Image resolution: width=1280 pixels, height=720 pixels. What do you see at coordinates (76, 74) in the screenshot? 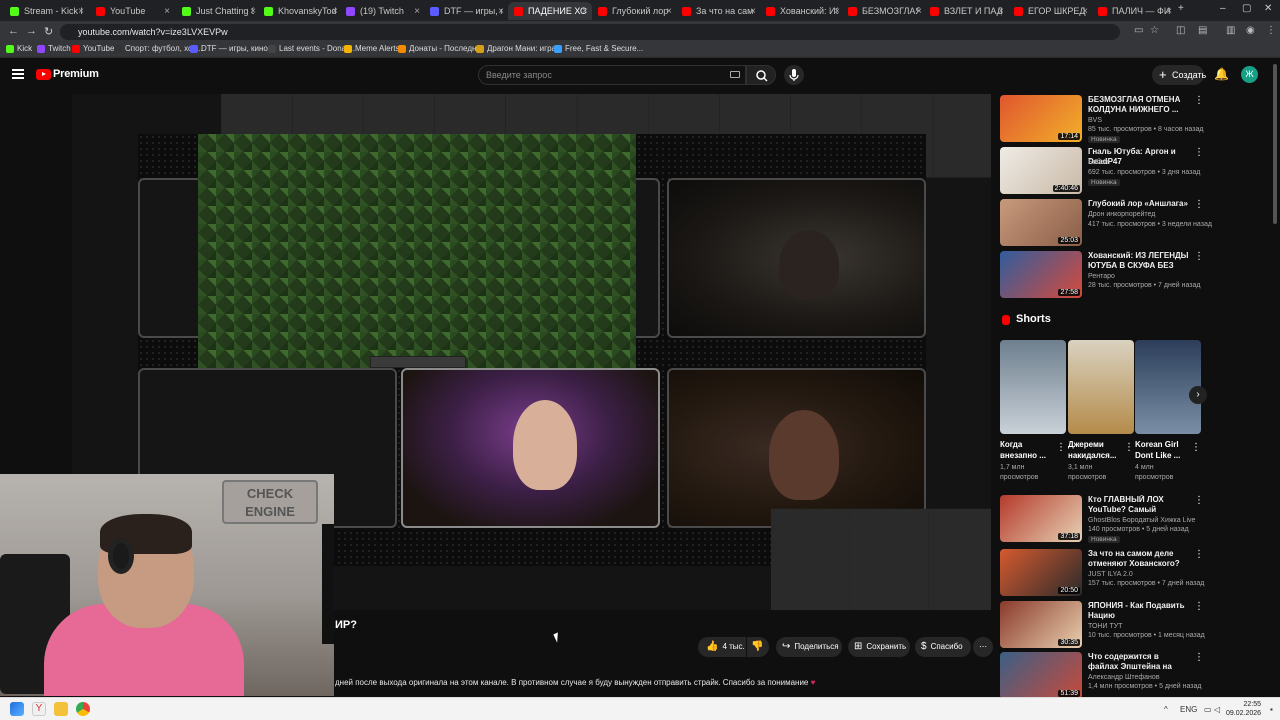
I see `youtube-brand: Premium` at bounding box center [76, 74].